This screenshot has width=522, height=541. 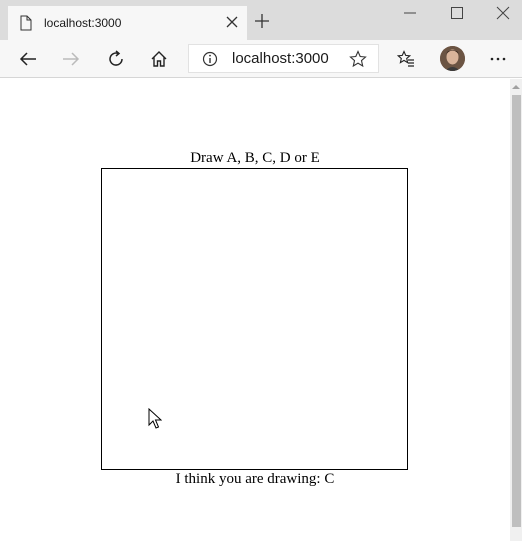 I want to click on mouse-cursor-icon, so click(x=155, y=418).